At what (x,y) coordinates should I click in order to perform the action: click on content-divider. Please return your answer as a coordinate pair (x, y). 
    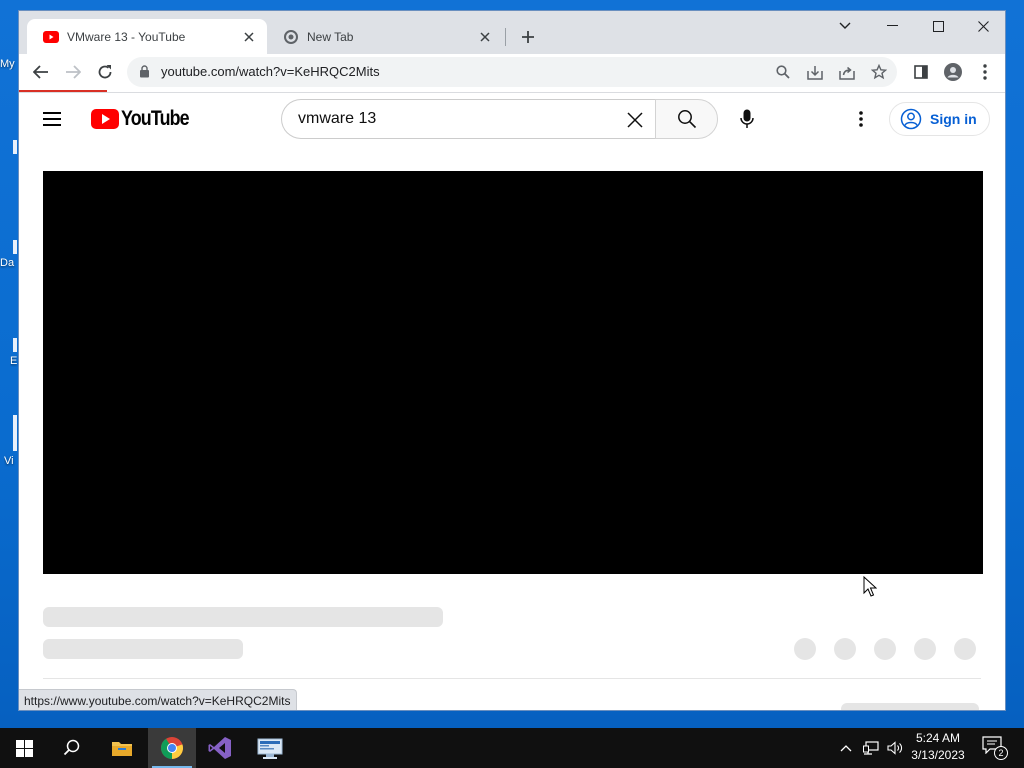
    Looking at the image, I should click on (512, 678).